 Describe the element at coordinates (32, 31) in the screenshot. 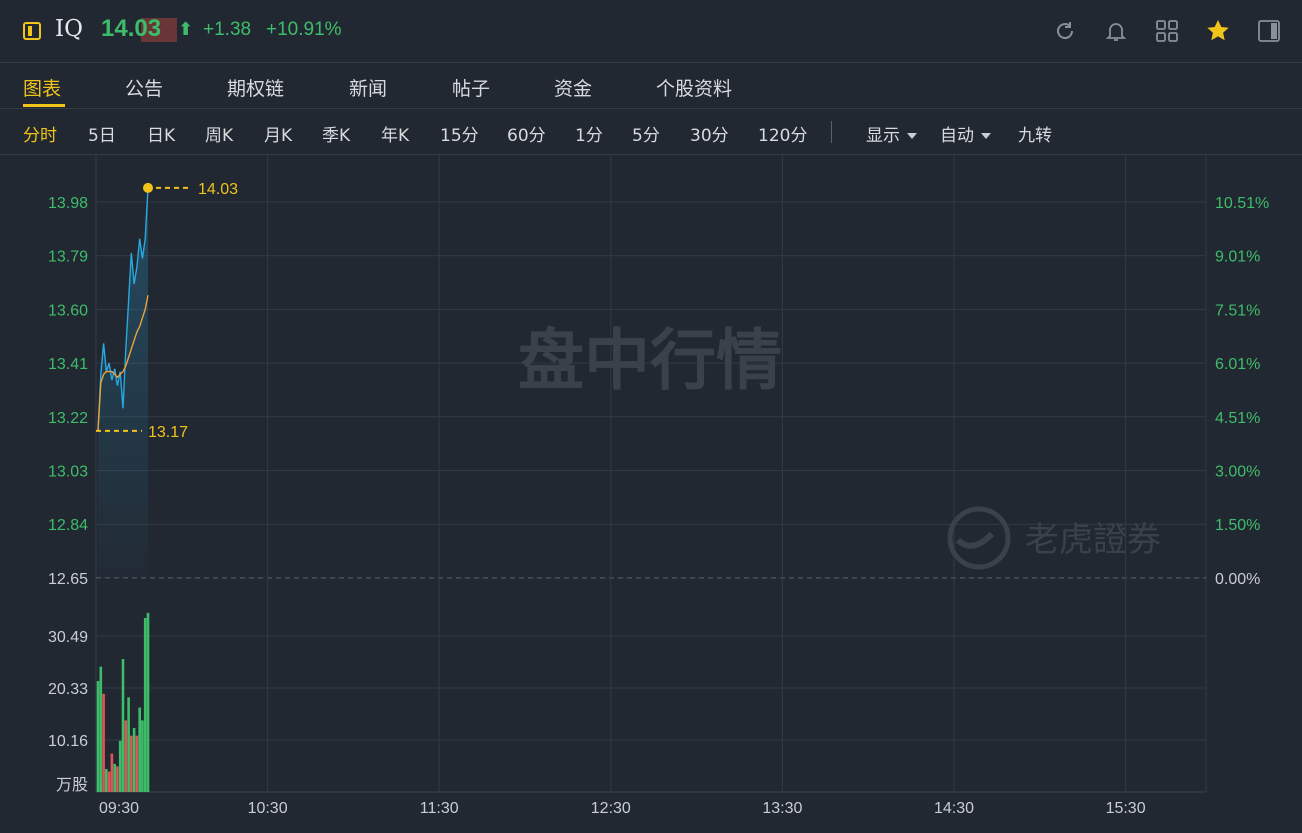

I see `stock-badge-icon` at that location.